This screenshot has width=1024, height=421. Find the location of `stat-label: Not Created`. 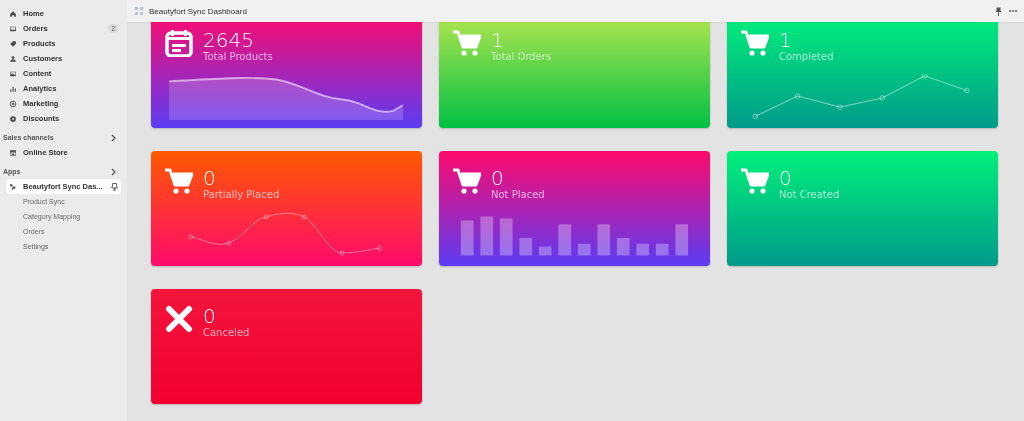

stat-label: Not Created is located at coordinates (809, 194).